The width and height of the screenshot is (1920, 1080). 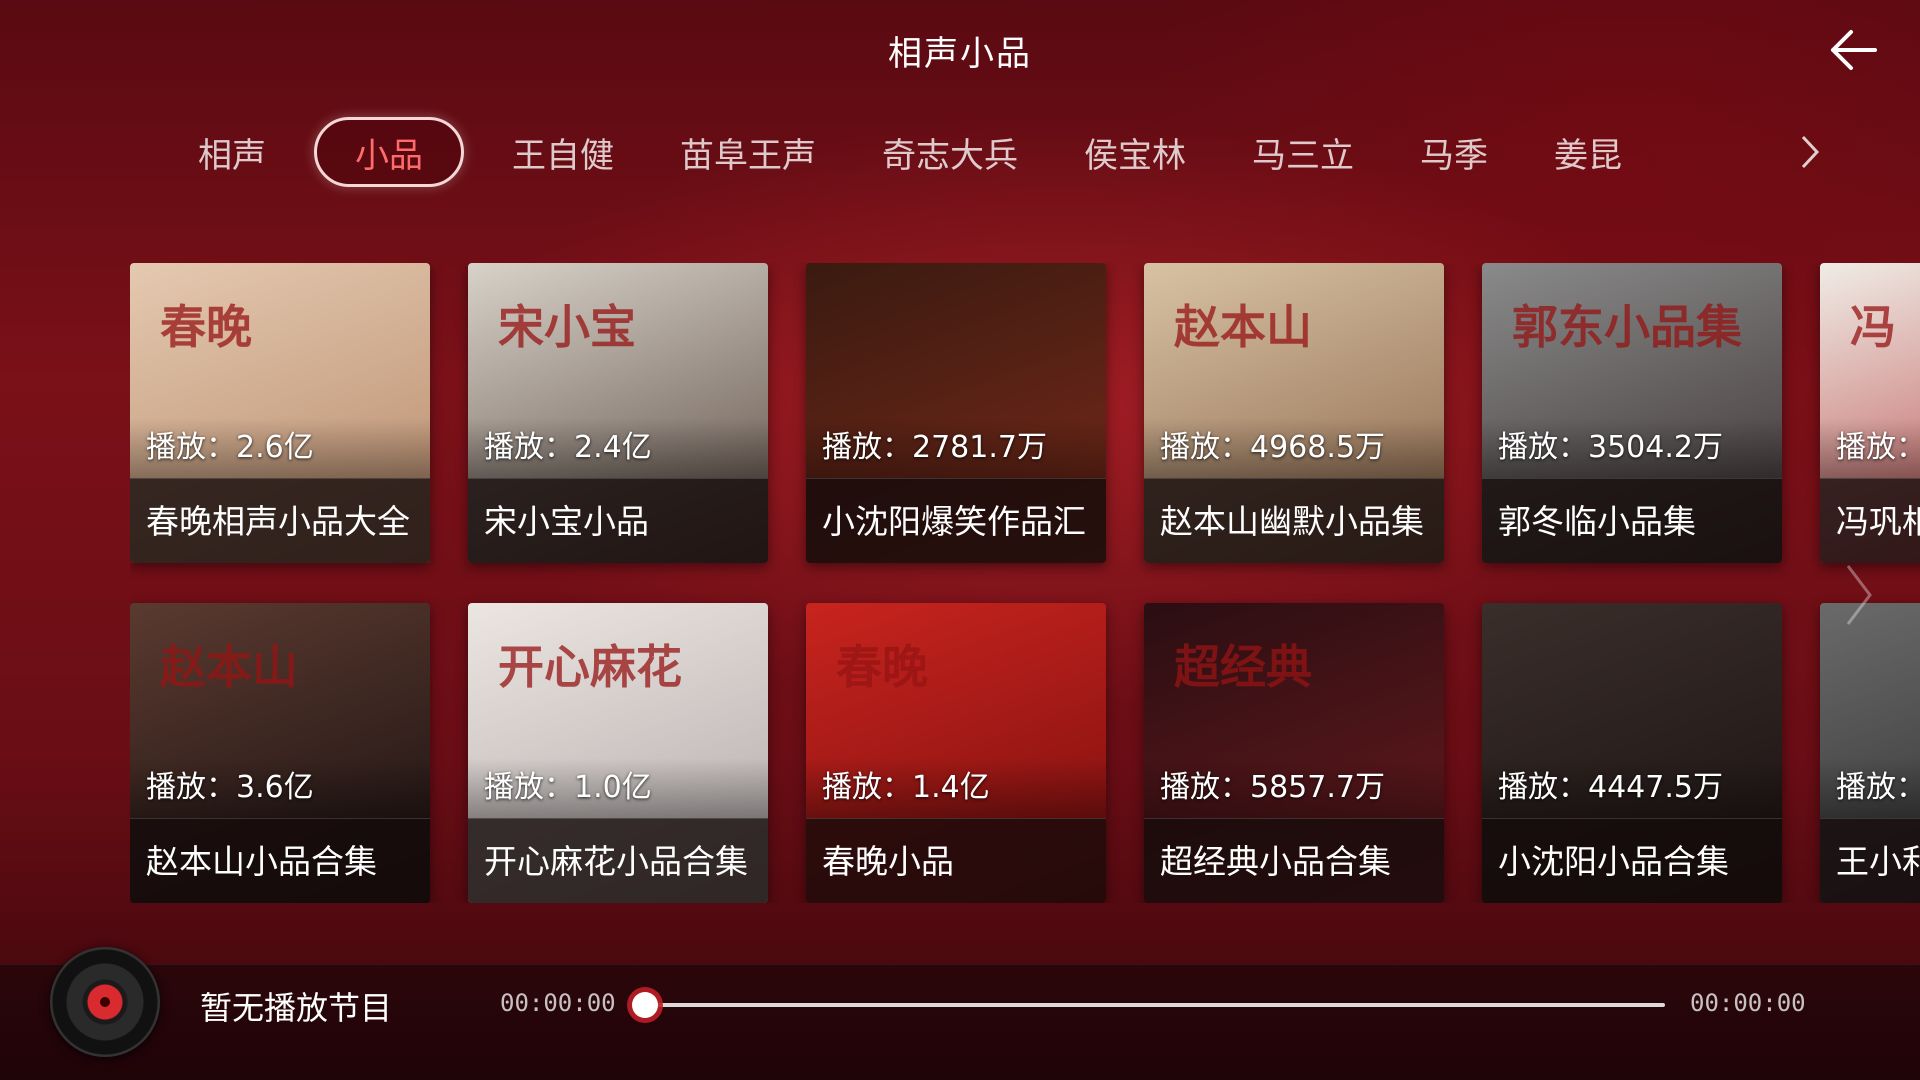 What do you see at coordinates (389, 152) in the screenshot?
I see `tab-1: 小品` at bounding box center [389, 152].